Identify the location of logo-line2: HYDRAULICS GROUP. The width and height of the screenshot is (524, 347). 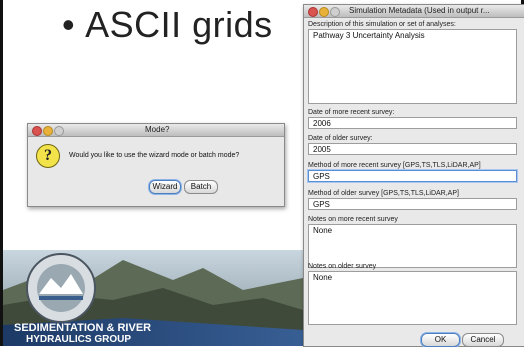
(79, 339).